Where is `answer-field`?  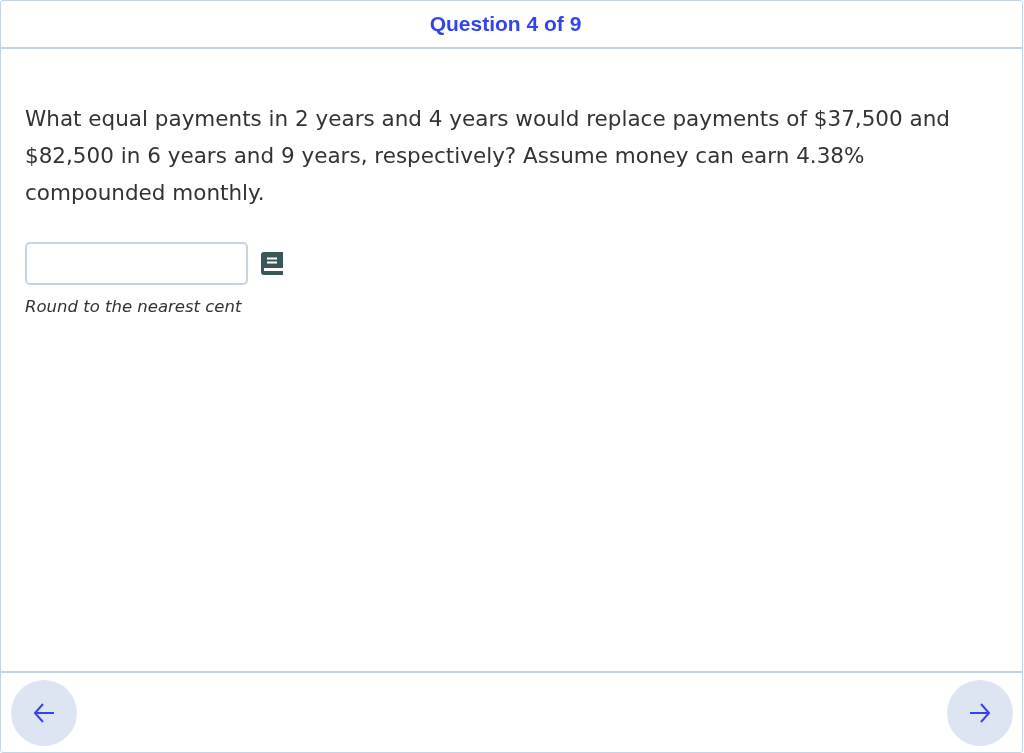
answer-field is located at coordinates (136, 263).